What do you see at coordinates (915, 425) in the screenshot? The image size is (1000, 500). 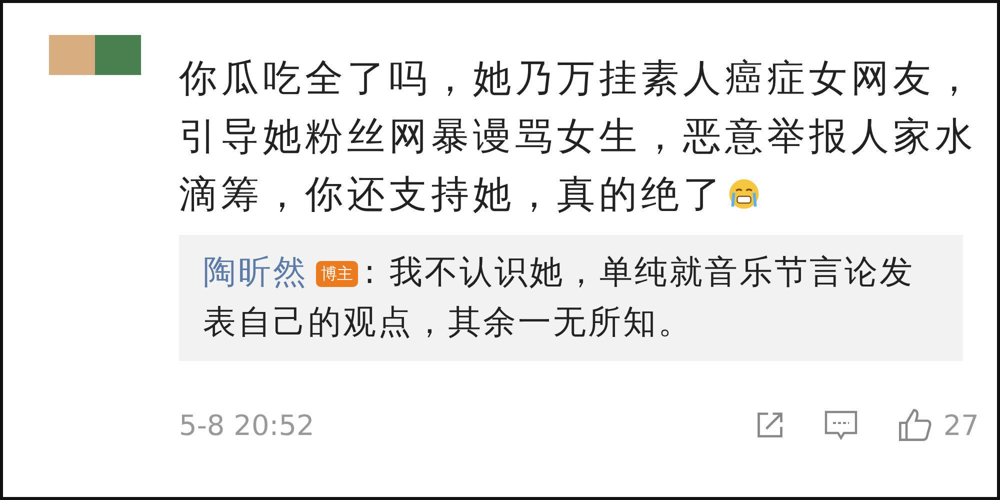 I see `thumbs-up-icon` at bounding box center [915, 425].